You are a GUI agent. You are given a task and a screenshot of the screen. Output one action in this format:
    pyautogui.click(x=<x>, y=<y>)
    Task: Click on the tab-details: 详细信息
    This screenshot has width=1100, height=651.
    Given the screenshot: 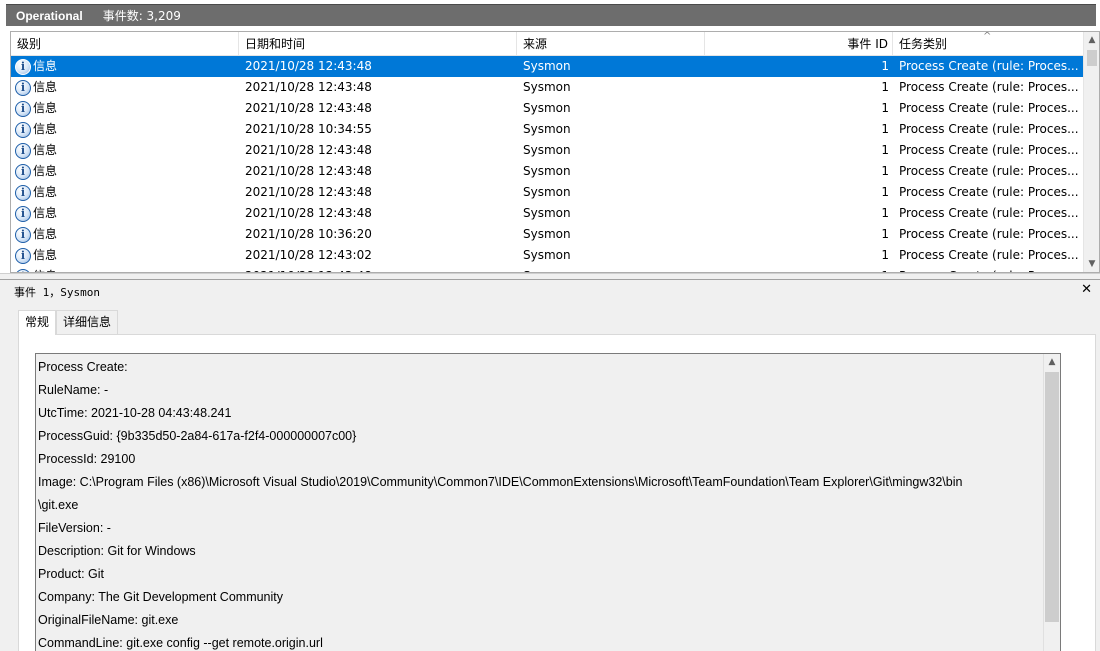 What is the action you would take?
    pyautogui.click(x=87, y=322)
    